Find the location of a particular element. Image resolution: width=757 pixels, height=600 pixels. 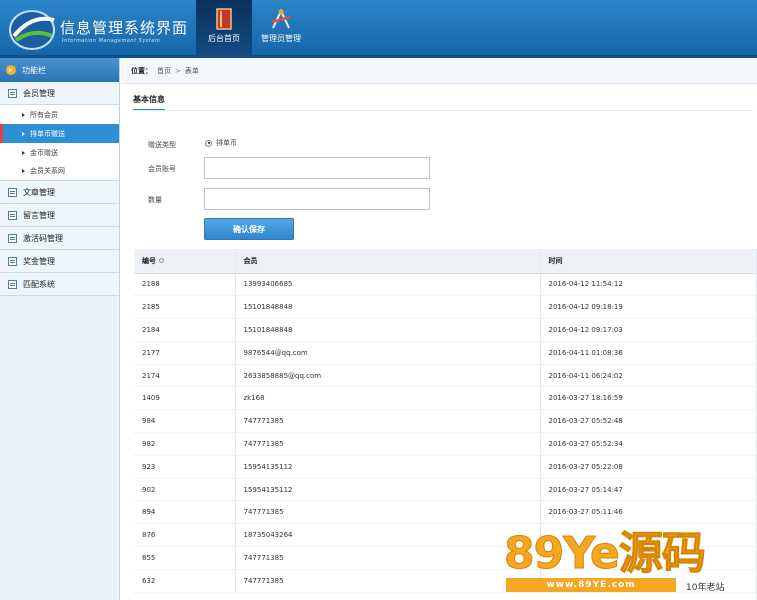

quantity-label: 数量 is located at coordinates (155, 200).